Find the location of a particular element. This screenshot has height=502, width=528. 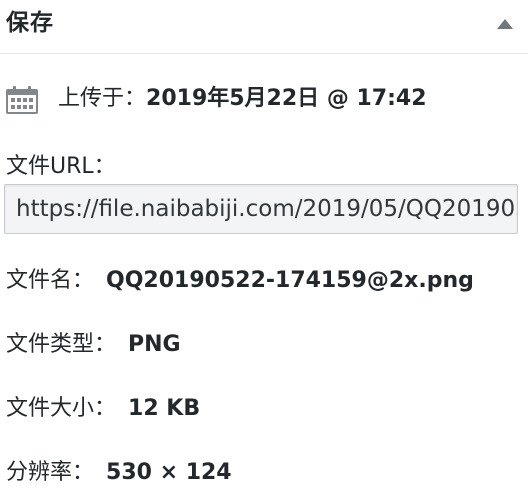

triangle-up-icon is located at coordinates (505, 24).